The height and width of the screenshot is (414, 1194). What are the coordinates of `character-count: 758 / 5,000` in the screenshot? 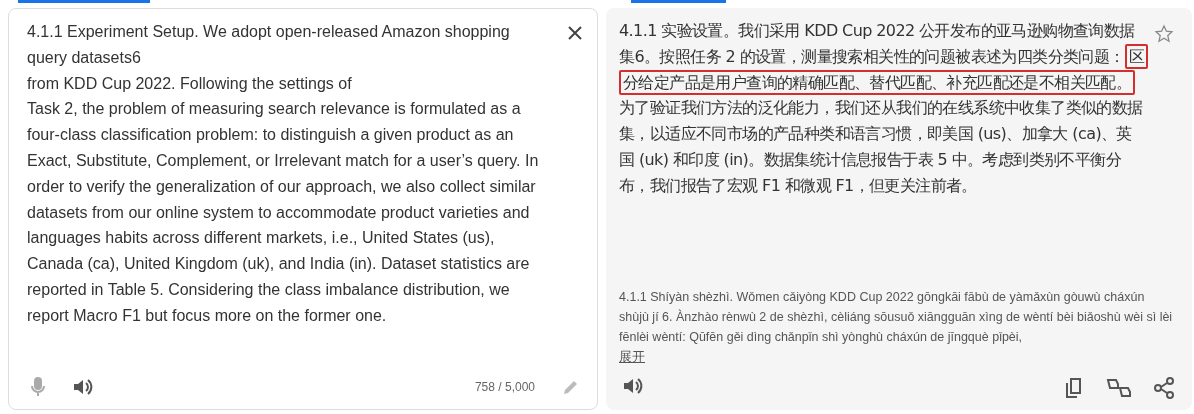 It's located at (504, 387).